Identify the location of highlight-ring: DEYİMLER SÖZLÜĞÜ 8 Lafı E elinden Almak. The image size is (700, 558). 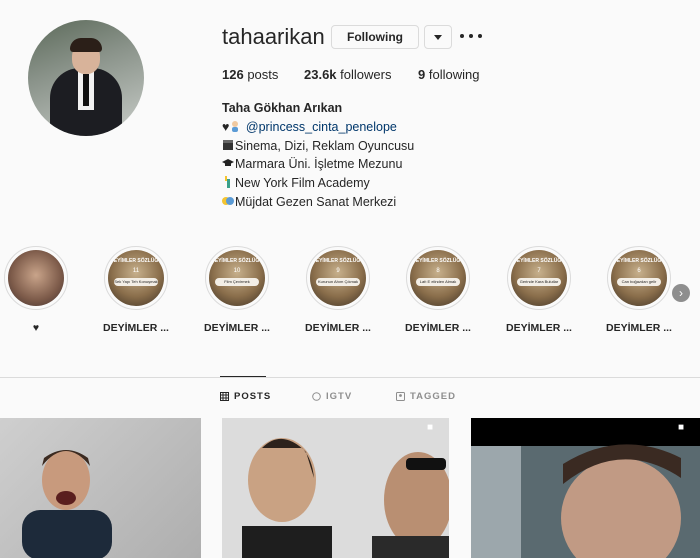
(438, 278).